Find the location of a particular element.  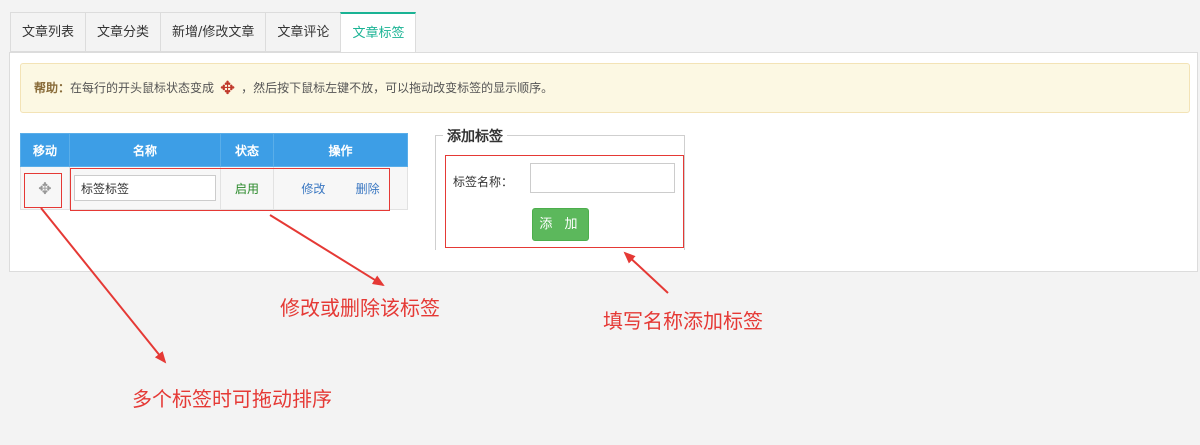

note-drag-sort: 多个标签时可拖动排序 is located at coordinates (232, 399).